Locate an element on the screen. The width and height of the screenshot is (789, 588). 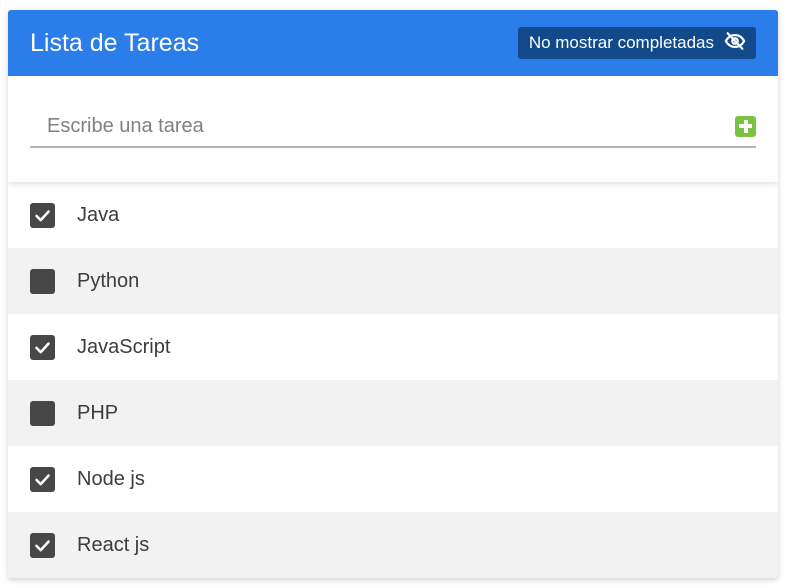
eye-slash-icon is located at coordinates (735, 43).